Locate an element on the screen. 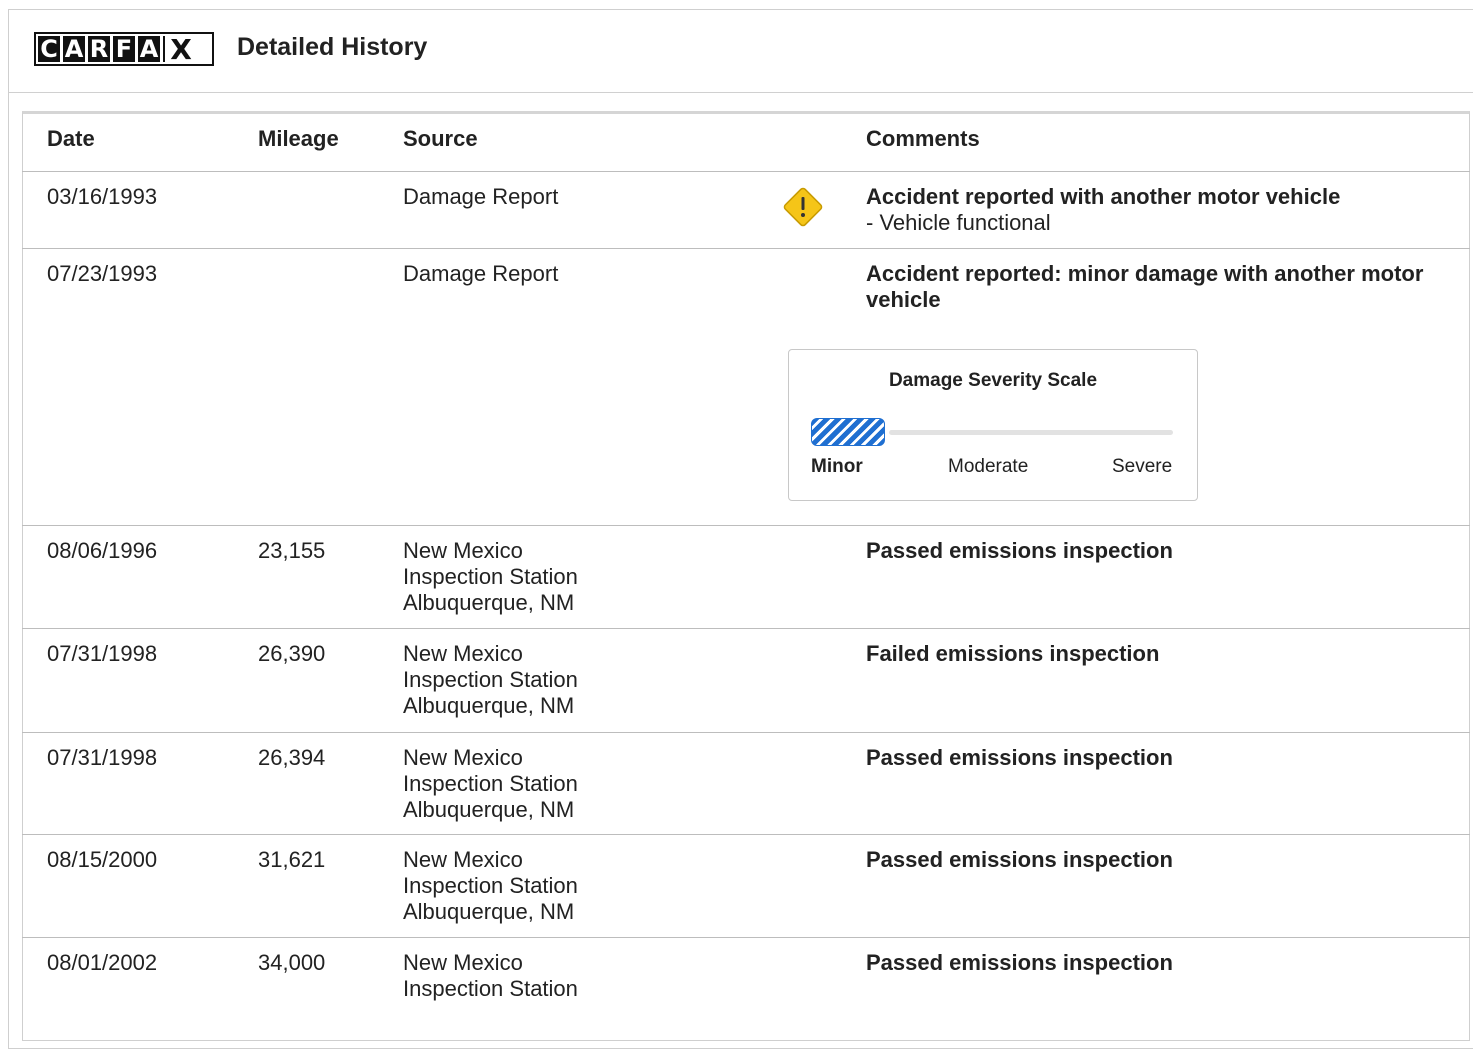  scale-label-severe: Severe is located at coordinates (1142, 466).